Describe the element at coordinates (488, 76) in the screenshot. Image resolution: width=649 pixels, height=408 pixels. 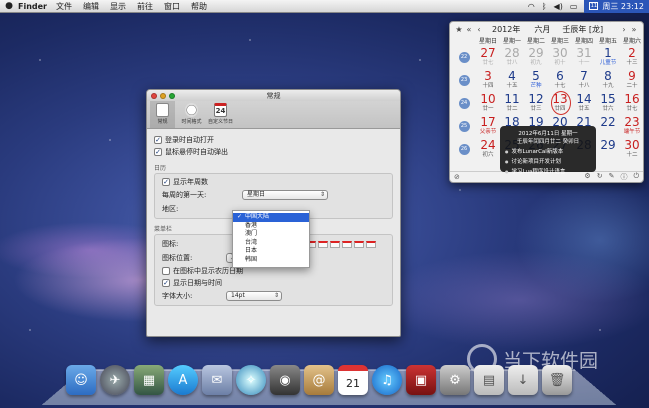
I see `day-number: 3` at that location.